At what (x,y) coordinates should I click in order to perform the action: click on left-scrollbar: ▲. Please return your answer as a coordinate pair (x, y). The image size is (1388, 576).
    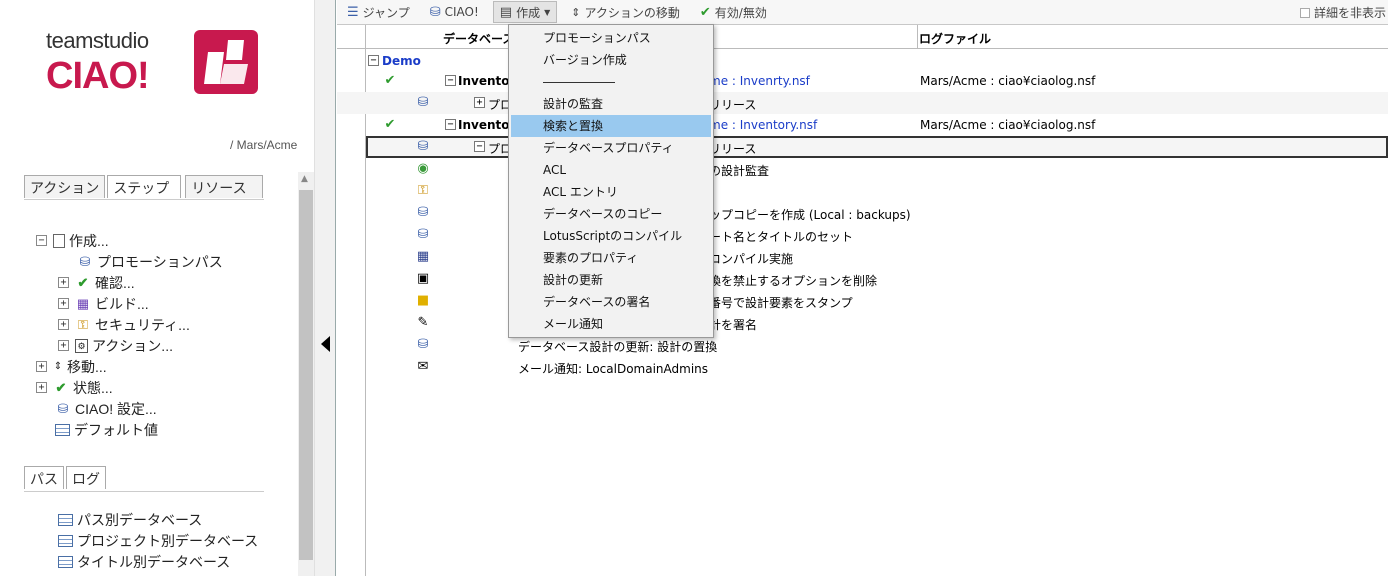
    Looking at the image, I should click on (306, 374).